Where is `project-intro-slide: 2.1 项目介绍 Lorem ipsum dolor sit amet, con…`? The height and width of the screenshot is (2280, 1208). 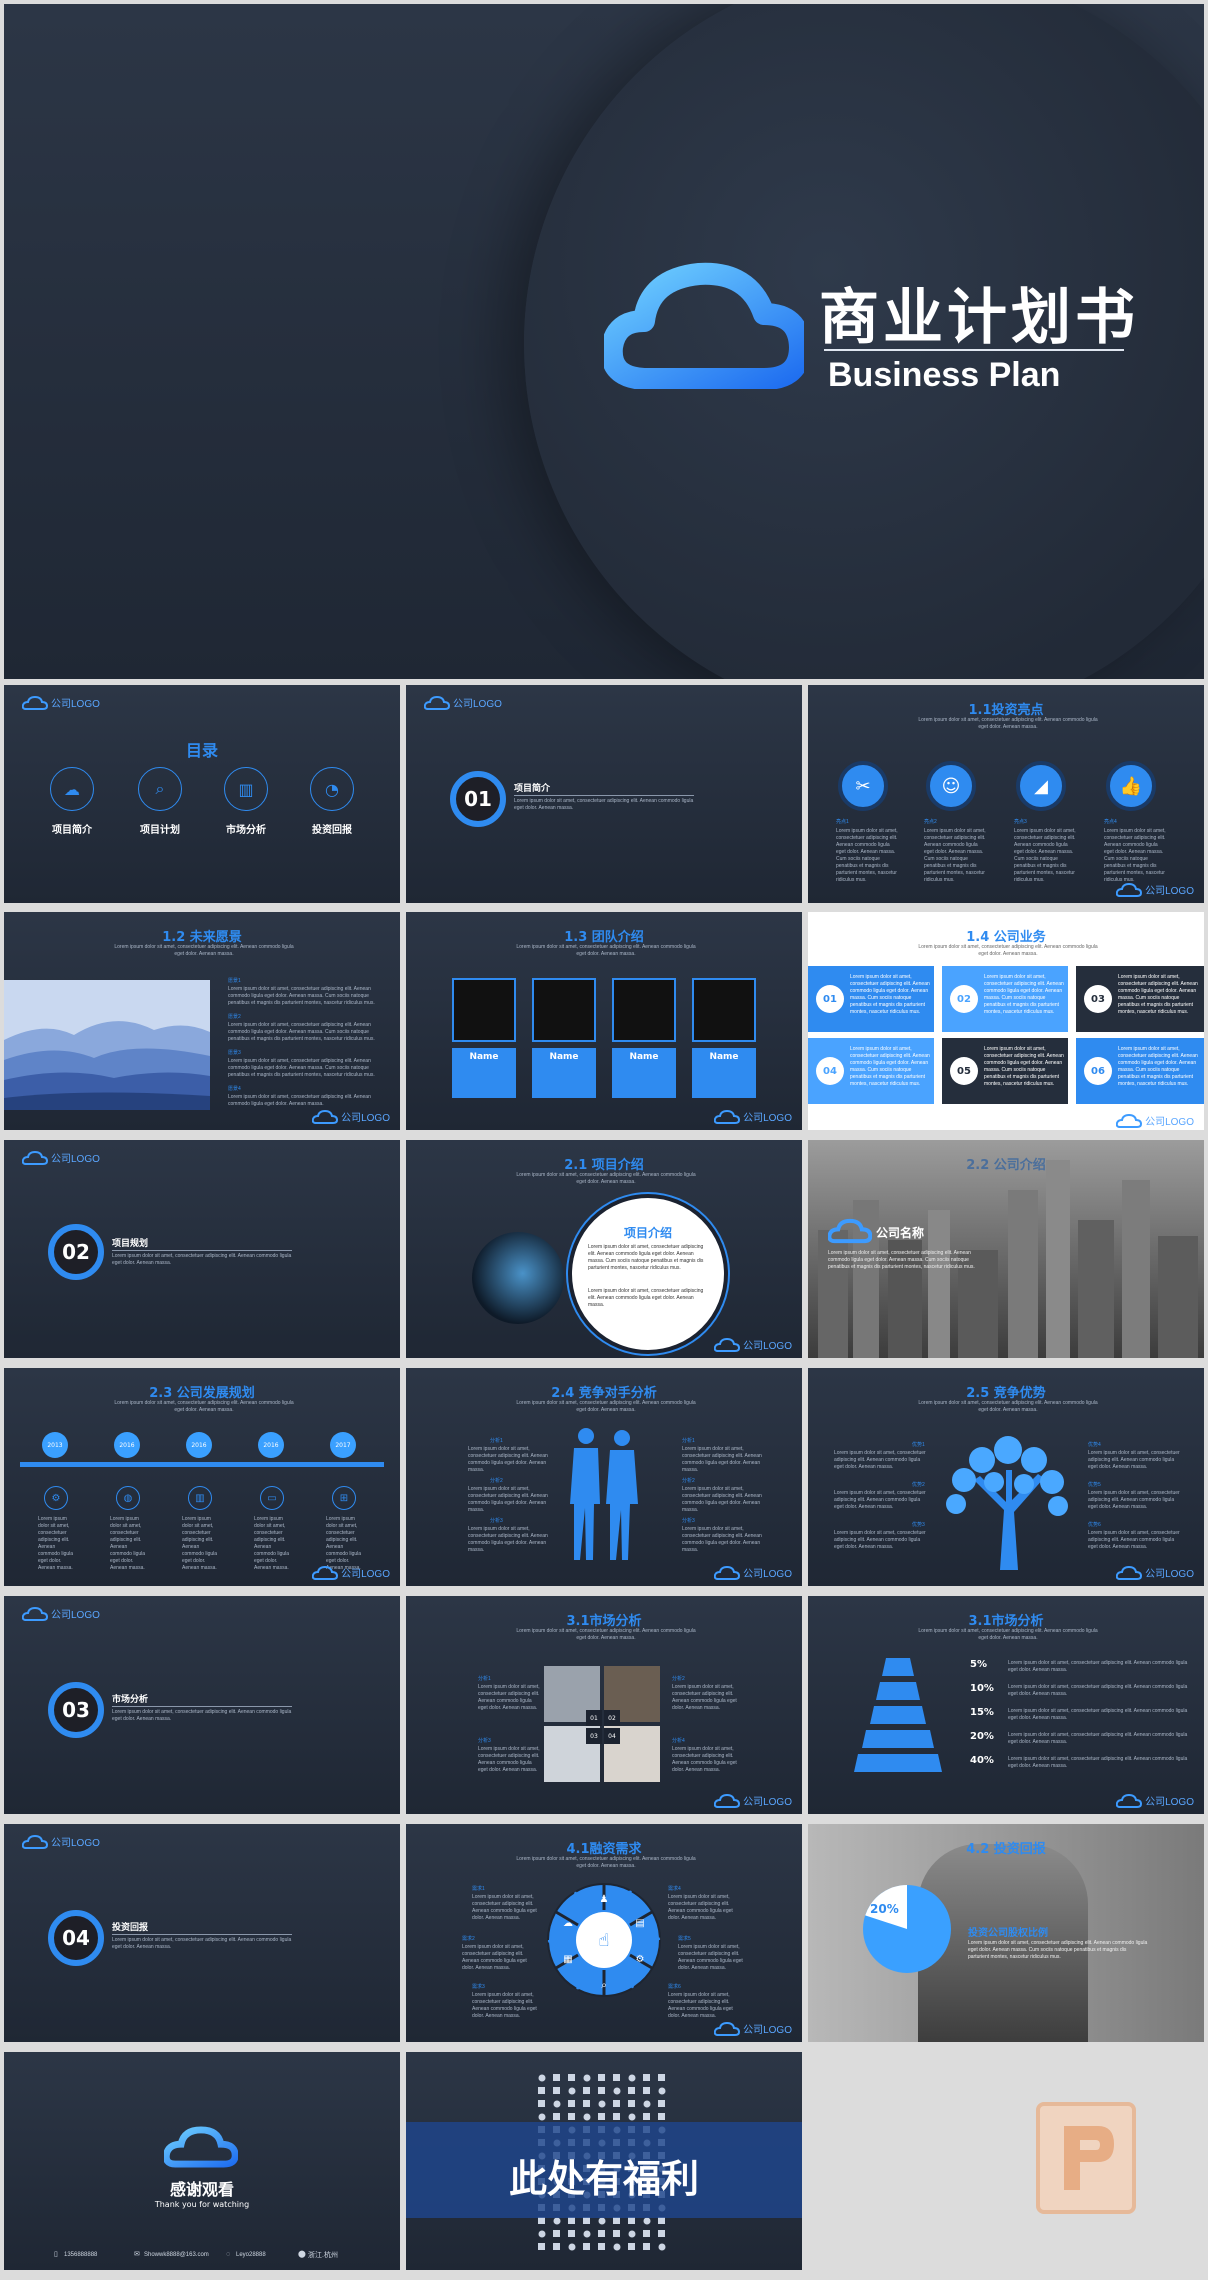 project-intro-slide: 2.1 项目介绍 Lorem ipsum dolor sit amet, con… is located at coordinates (604, 1249).